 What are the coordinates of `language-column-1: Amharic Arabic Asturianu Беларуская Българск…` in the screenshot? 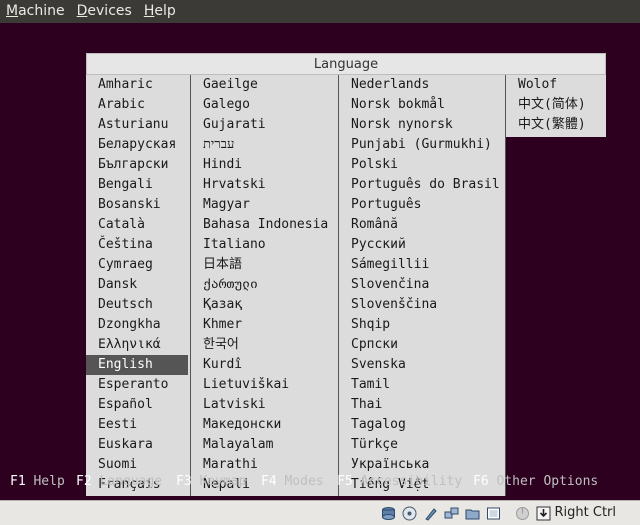 It's located at (138, 285).